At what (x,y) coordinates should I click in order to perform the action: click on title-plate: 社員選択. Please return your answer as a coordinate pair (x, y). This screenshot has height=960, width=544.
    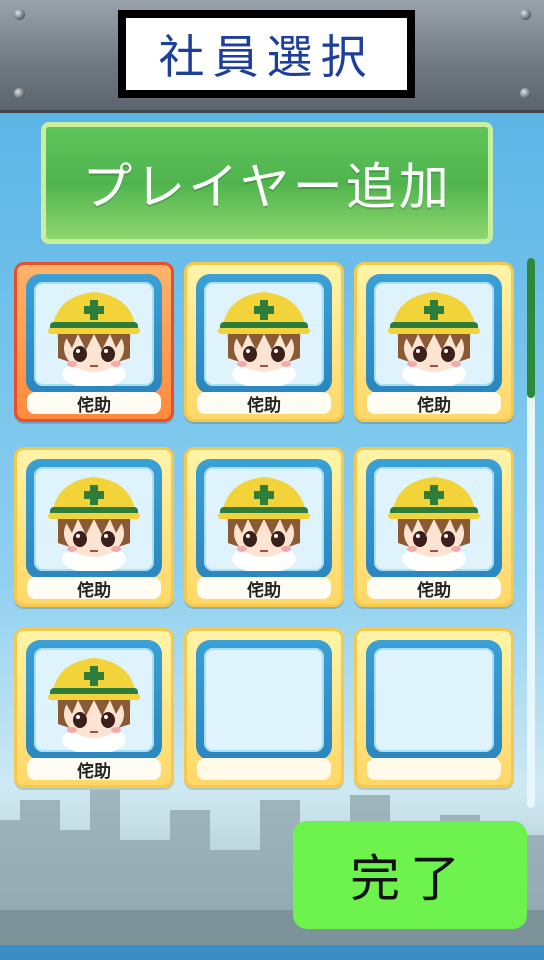
    Looking at the image, I should click on (266, 54).